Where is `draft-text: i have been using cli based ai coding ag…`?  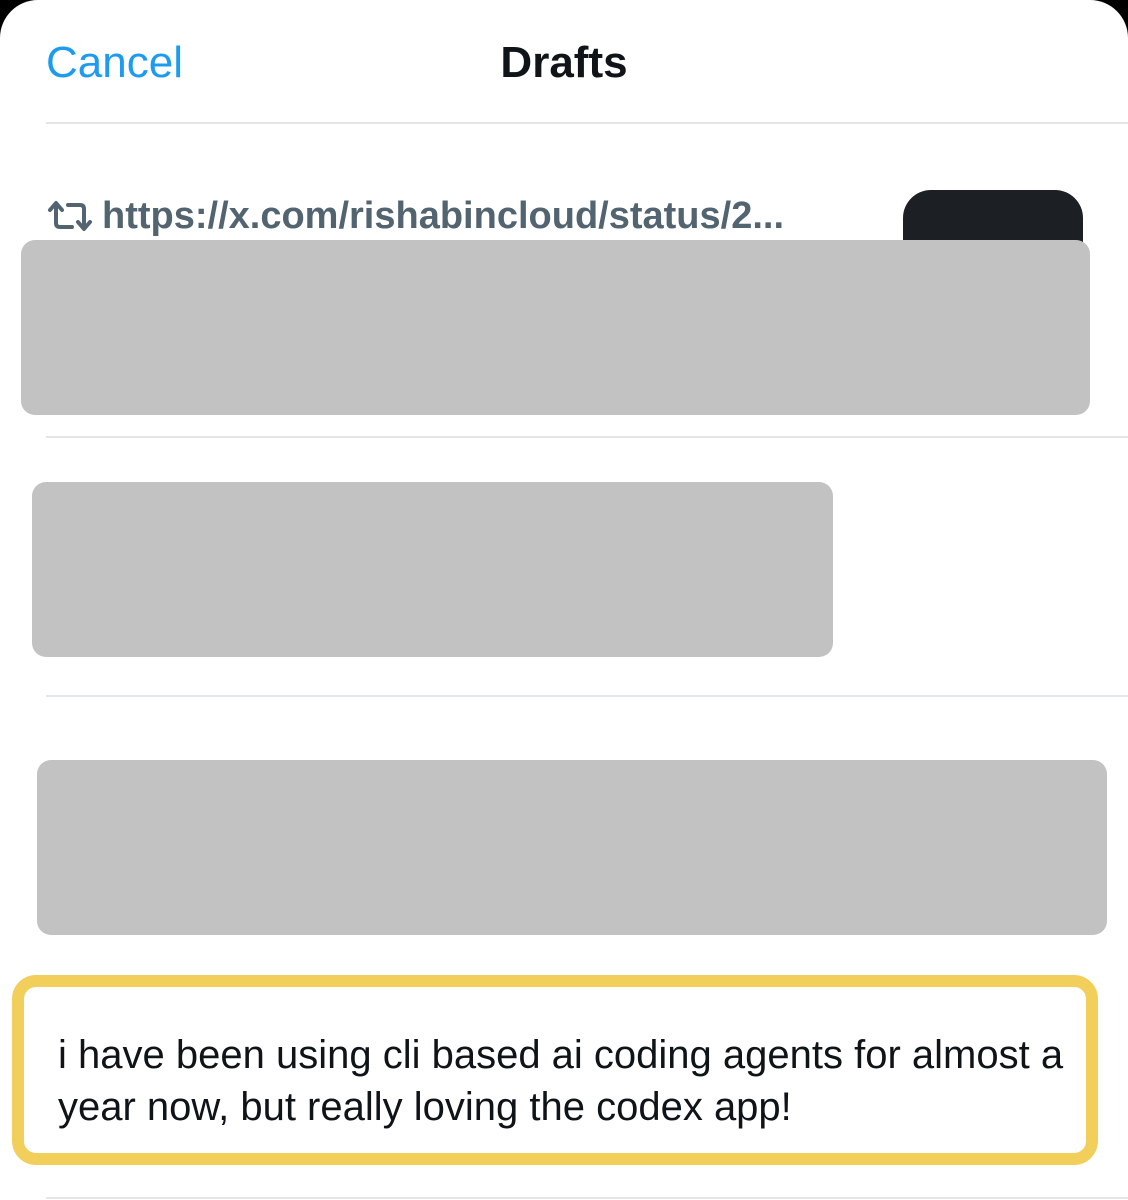 draft-text: i have been using cli based ai coding ag… is located at coordinates (561, 1081).